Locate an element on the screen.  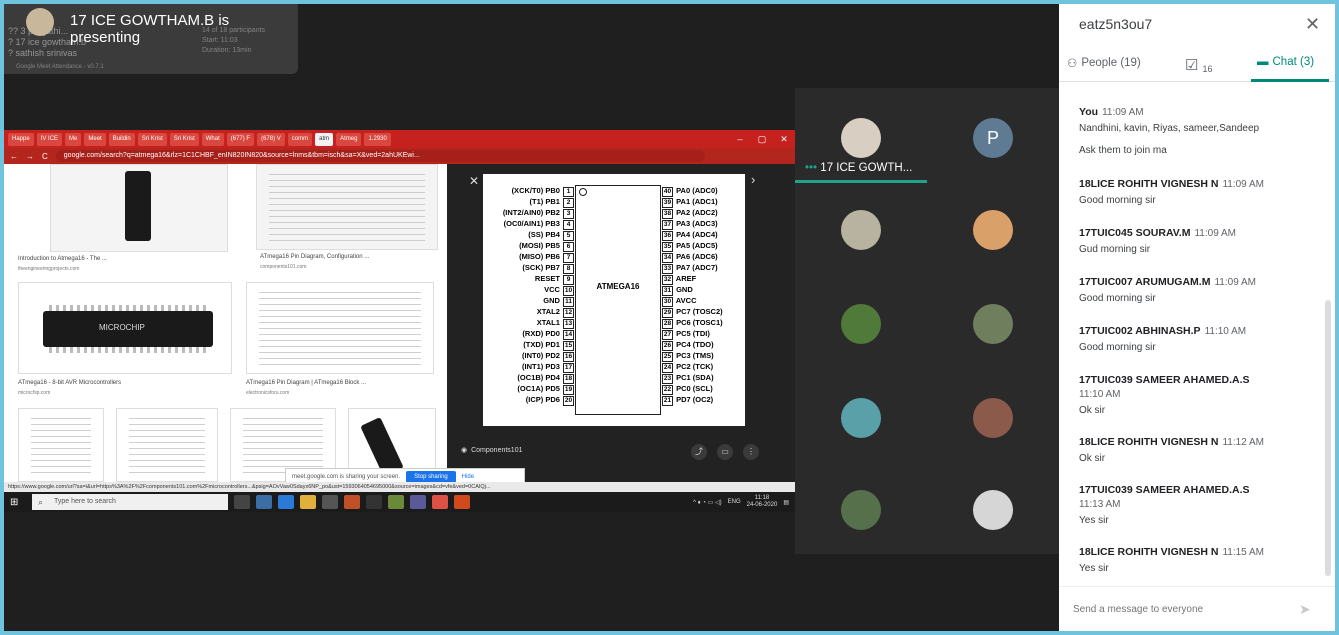
chat-icon: ▬ is located at coordinates (1263, 62).